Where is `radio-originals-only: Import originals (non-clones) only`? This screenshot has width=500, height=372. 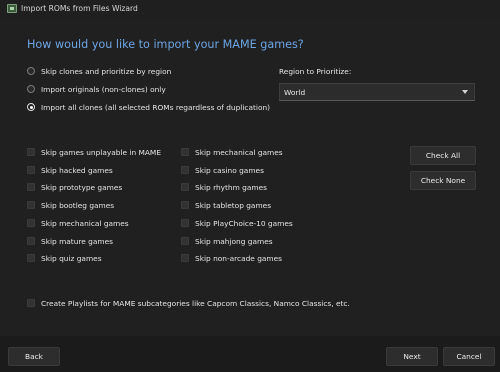 radio-originals-only: Import originals (non-clones) only is located at coordinates (96, 89).